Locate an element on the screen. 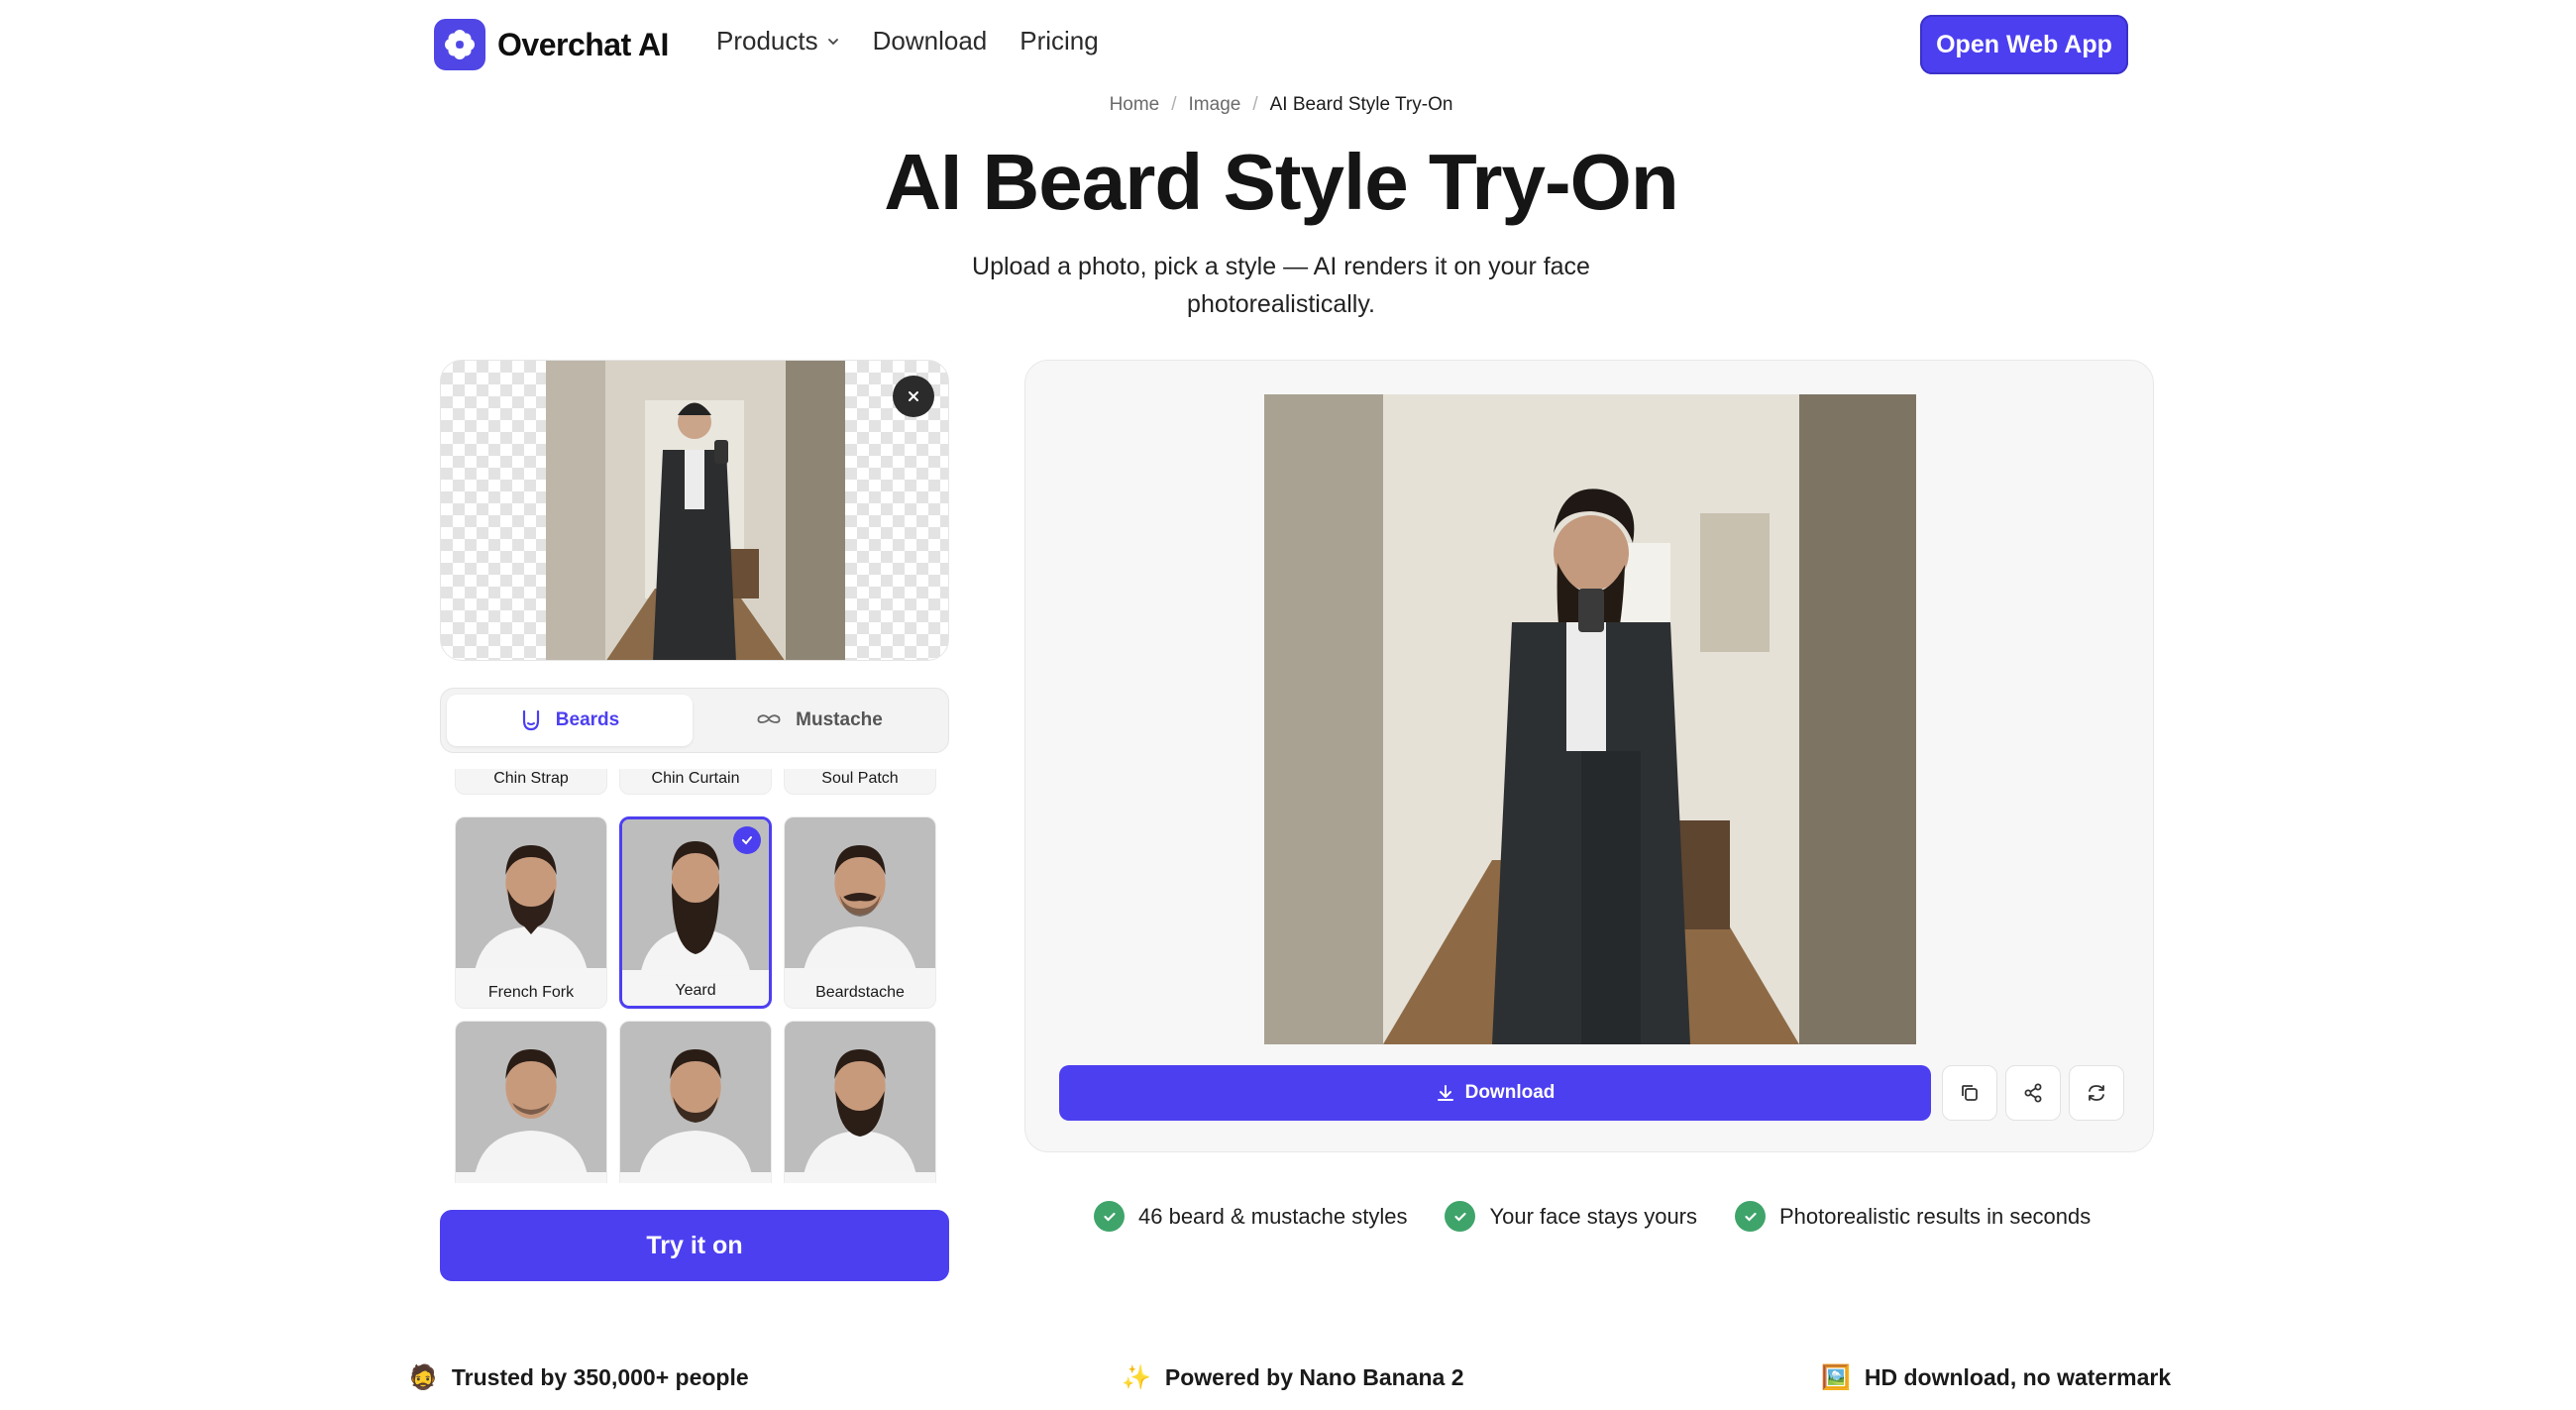 The width and height of the screenshot is (2576, 1410). uploaded-photo-preview is located at coordinates (694, 510).